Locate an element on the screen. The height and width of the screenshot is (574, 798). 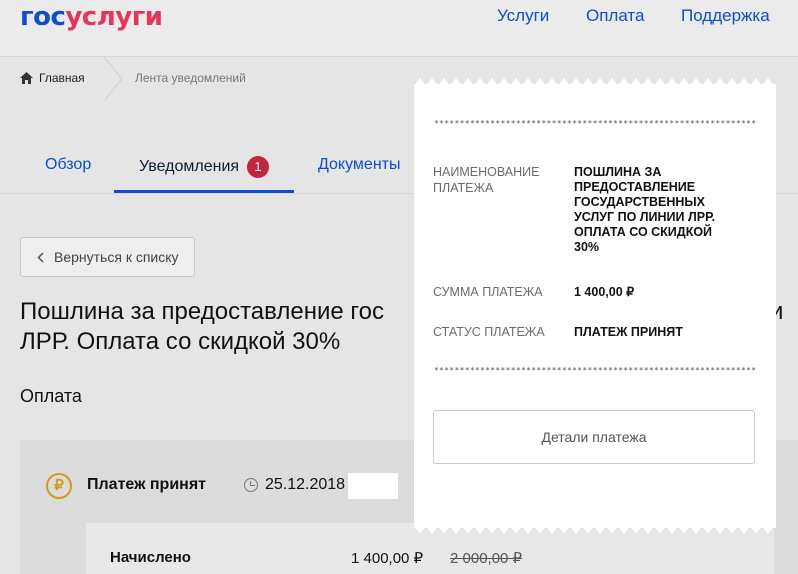
receipt-sum-label: СУММА ПЛАТЕЖА is located at coordinates (488, 292).